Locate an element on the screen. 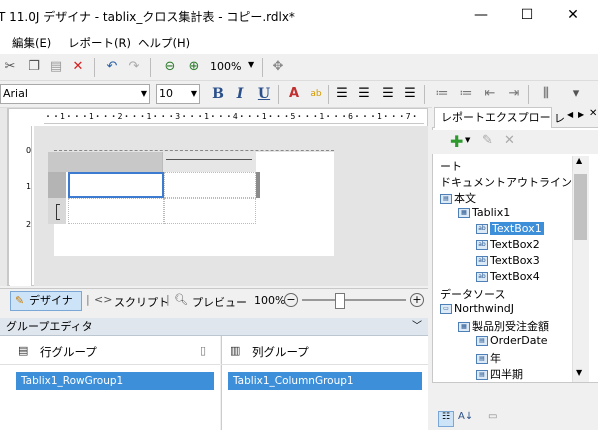  row-group-item: Tablix1_RowGroup1 is located at coordinates (115, 381).